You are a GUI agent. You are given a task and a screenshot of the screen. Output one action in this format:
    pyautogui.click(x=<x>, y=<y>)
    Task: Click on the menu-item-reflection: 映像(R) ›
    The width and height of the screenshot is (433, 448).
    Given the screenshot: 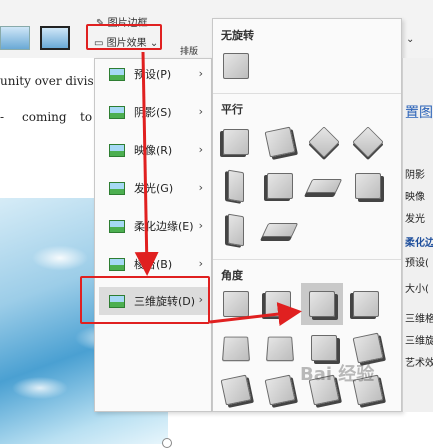 What is the action you would take?
    pyautogui.click(x=154, y=150)
    